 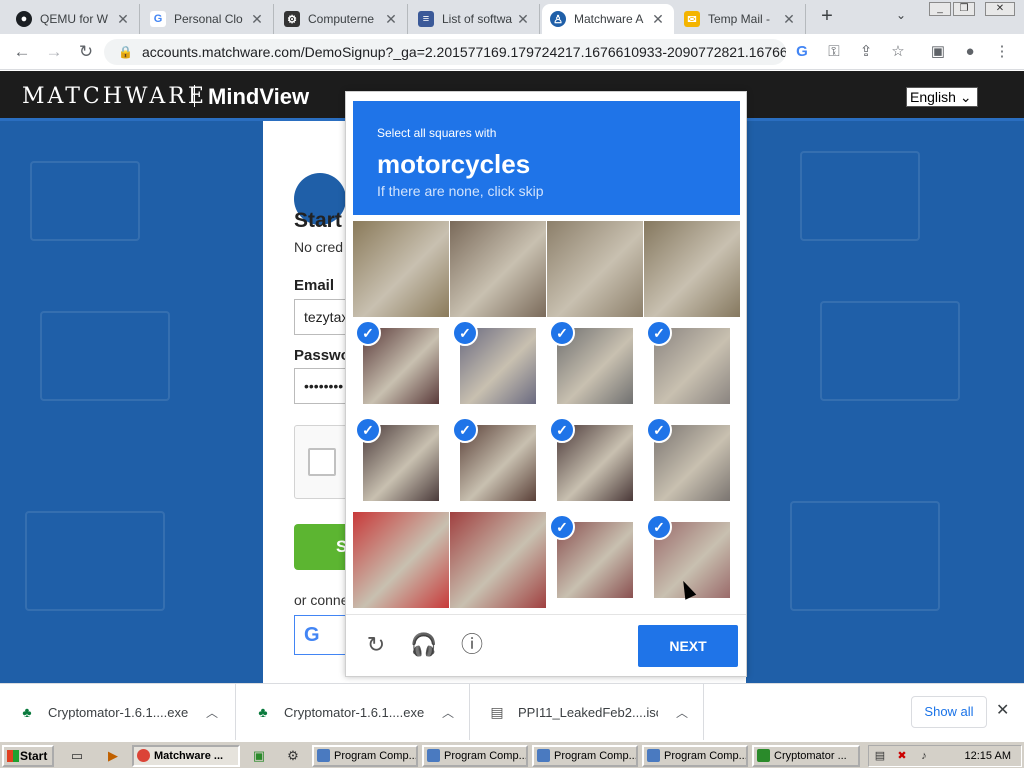 I want to click on challenge-footer: ↻ 🎧 ⓘ NEXT, so click(x=546, y=645).